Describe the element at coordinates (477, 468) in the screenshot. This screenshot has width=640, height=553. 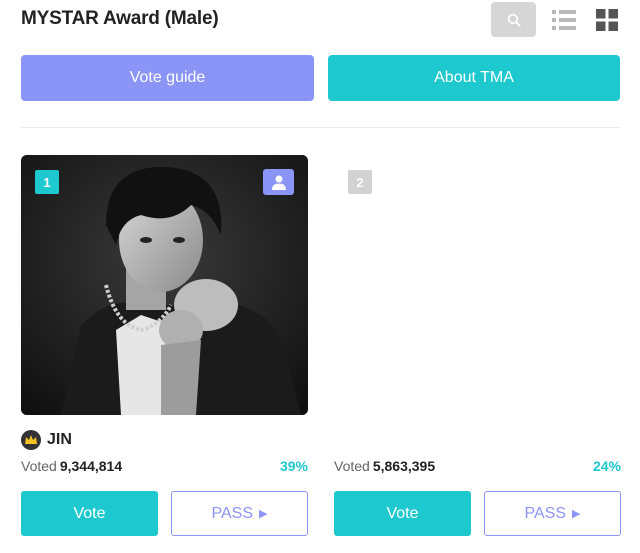
I see `vote-stats: Voted 5,863,395 24%` at that location.